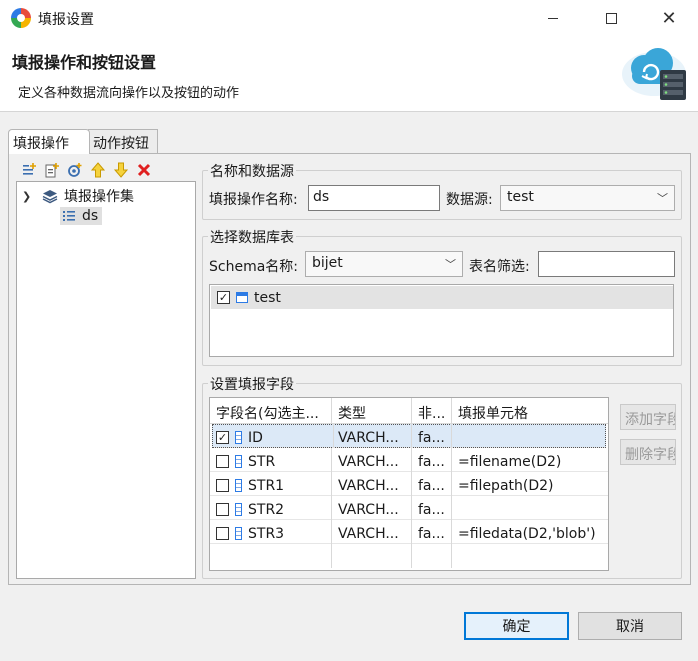 The image size is (698, 661). I want to click on field-name: STR3, so click(266, 533).